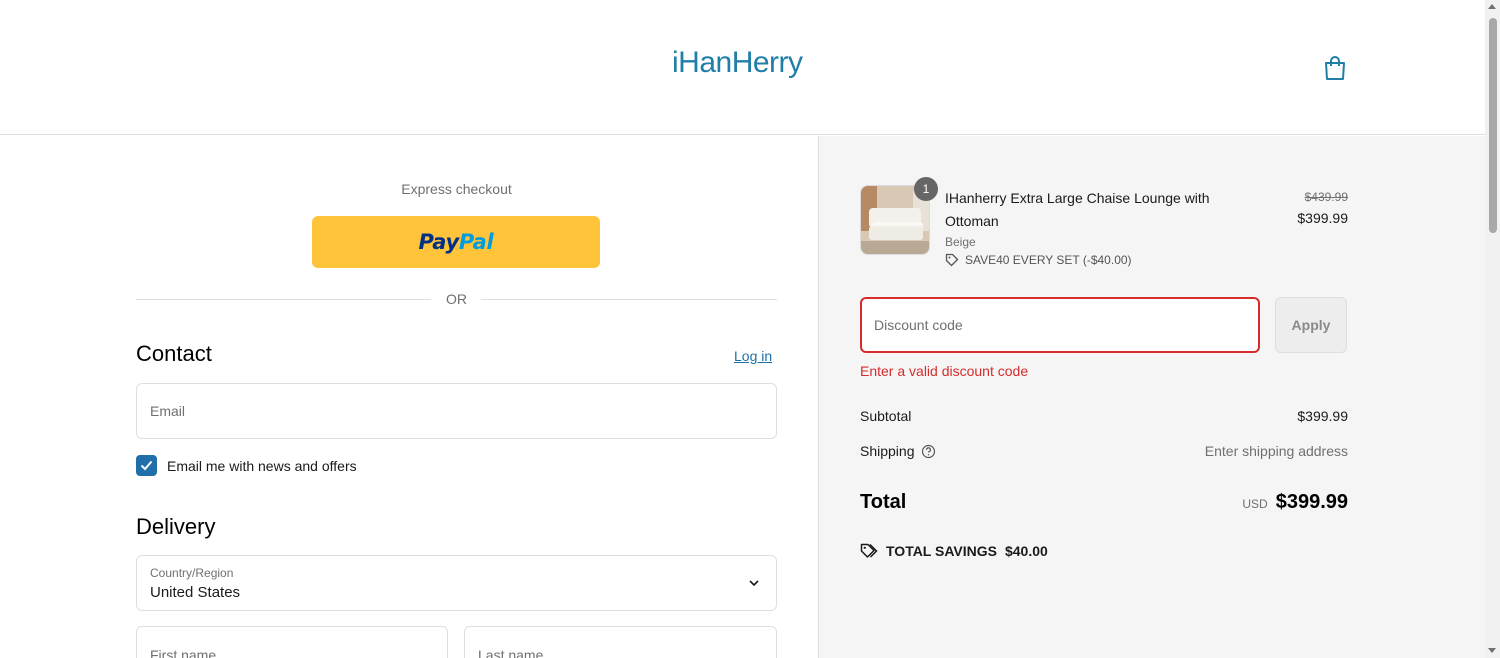  I want to click on login-link: Log in, so click(753, 356).